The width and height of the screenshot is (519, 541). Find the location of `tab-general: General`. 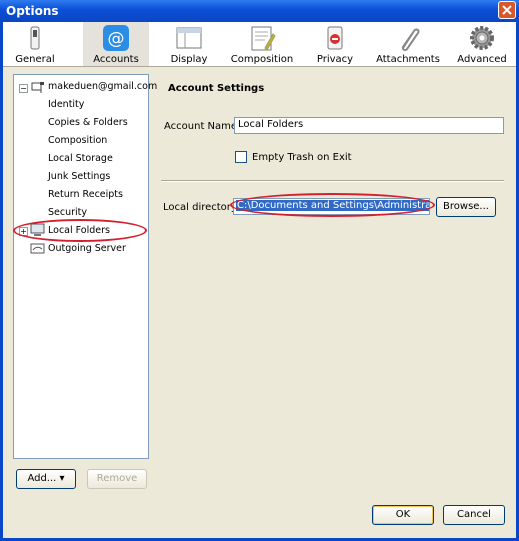

tab-general: General is located at coordinates (35, 44).